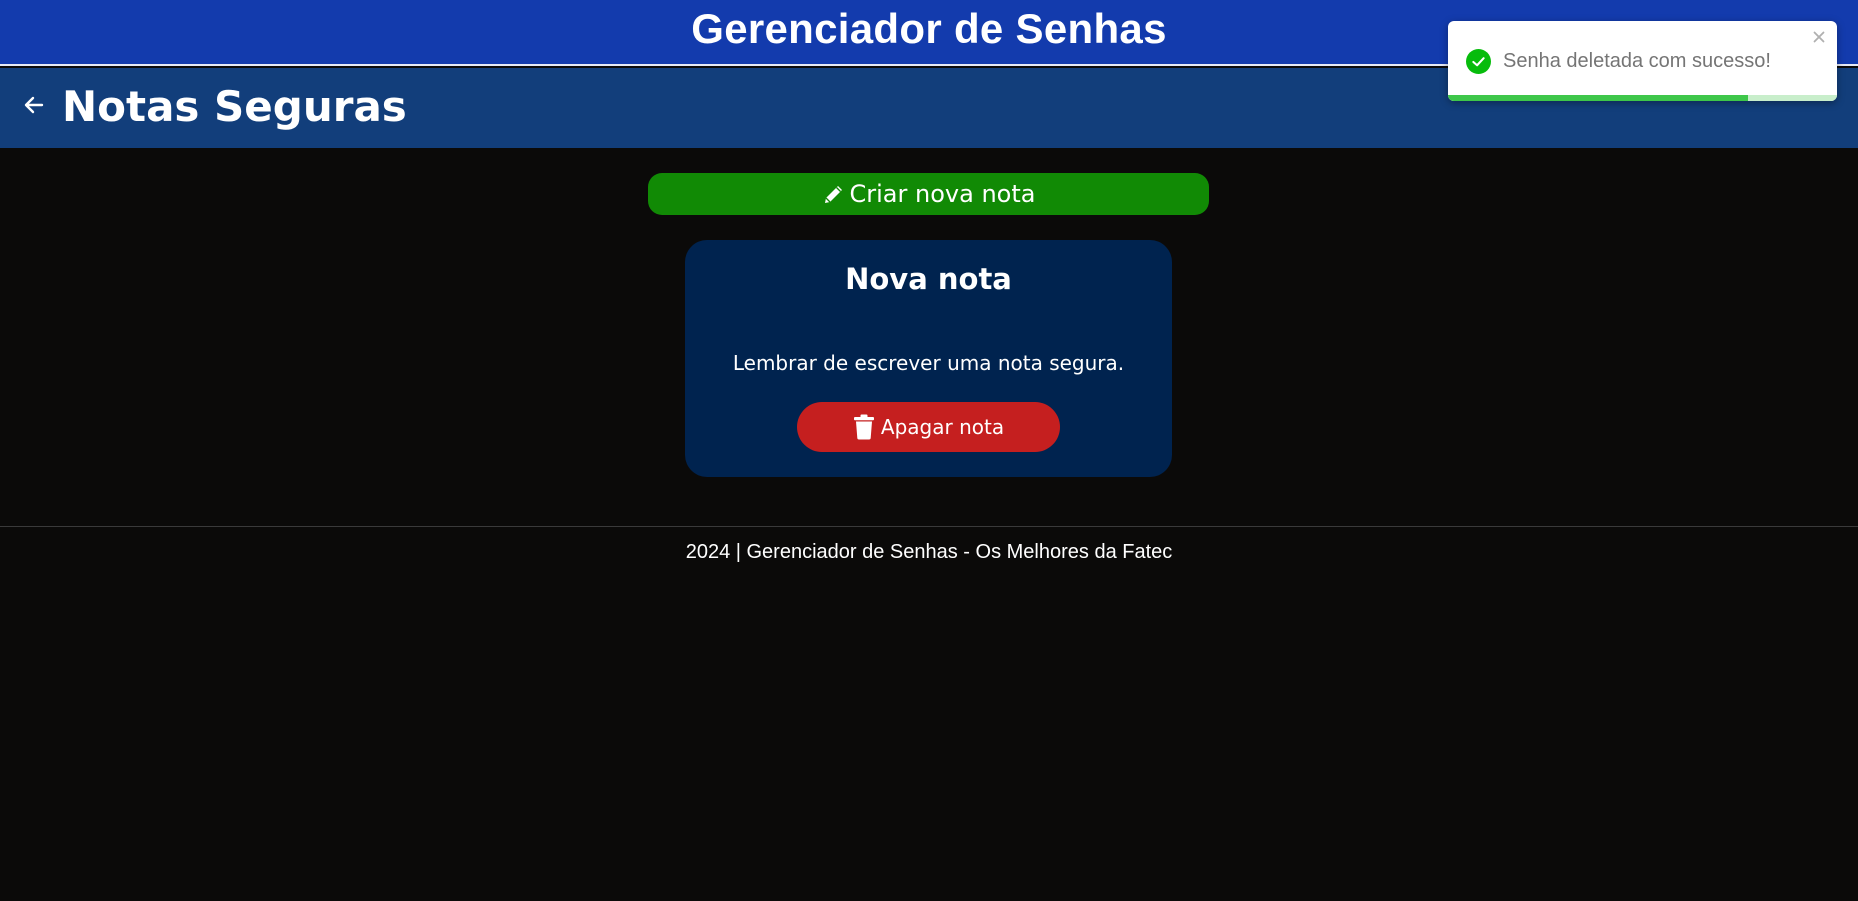 Image resolution: width=1858 pixels, height=901 pixels. I want to click on create-note-button: Criar nova nota, so click(928, 194).